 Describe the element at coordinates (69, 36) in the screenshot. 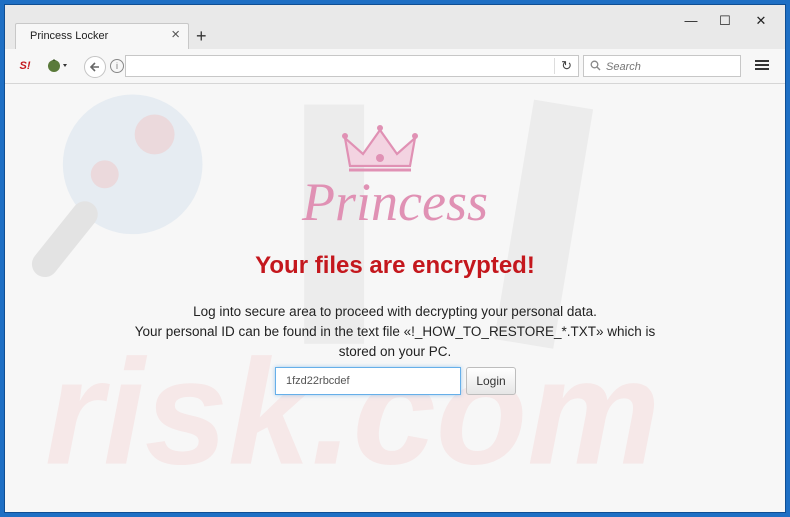

I see `tab-title: Princess Locker` at that location.